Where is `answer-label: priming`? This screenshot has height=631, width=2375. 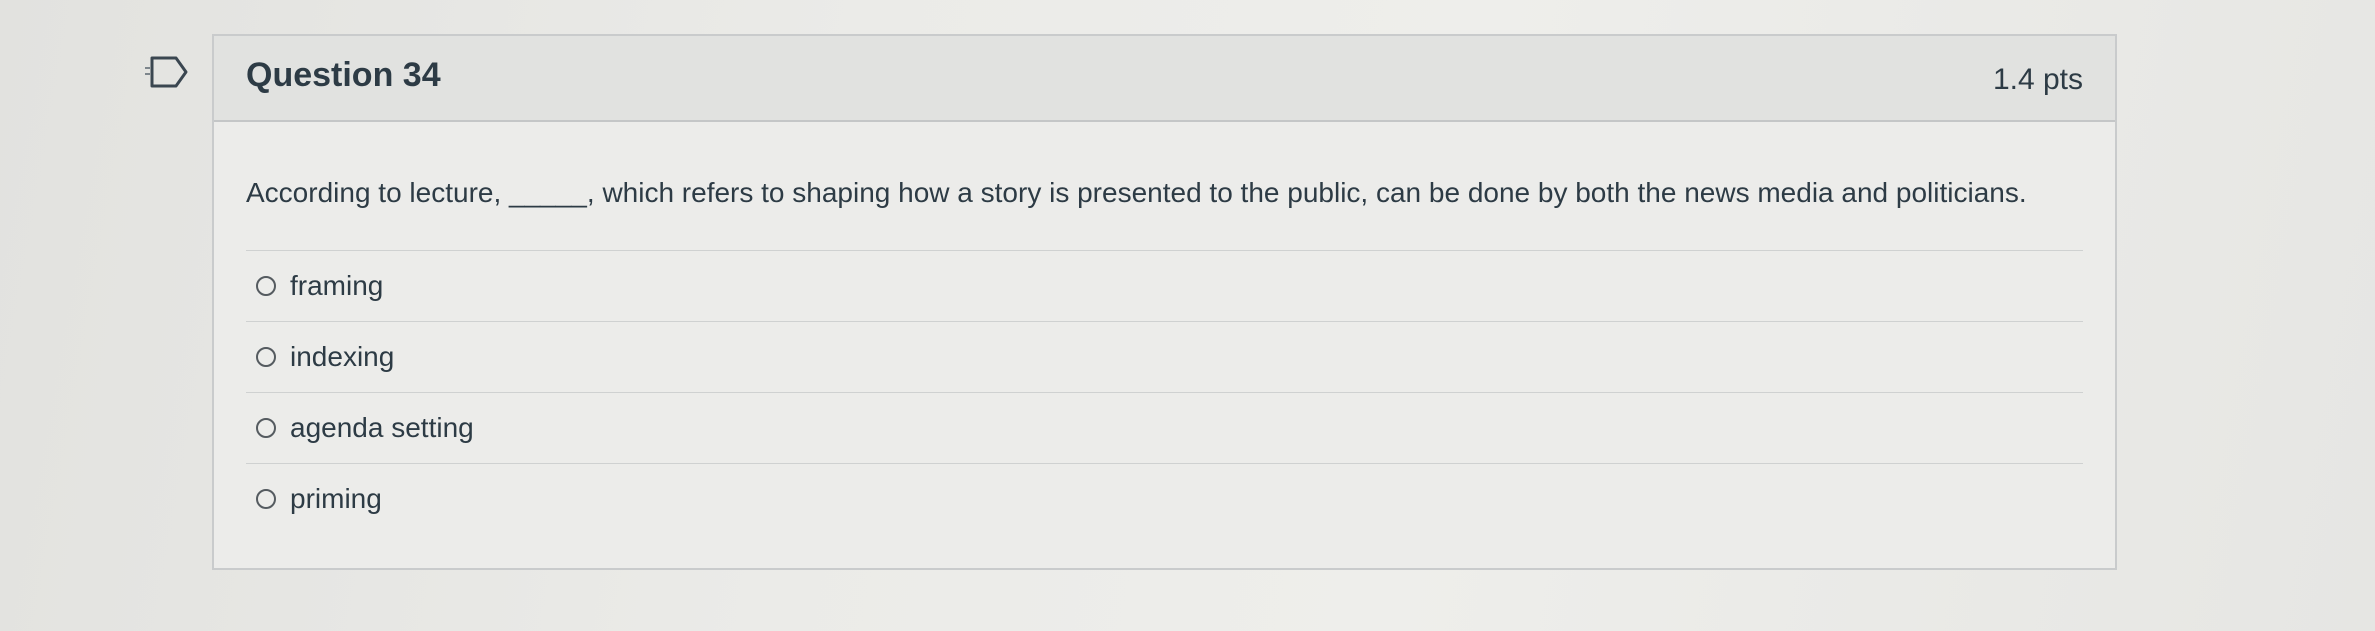
answer-label: priming is located at coordinates (336, 498).